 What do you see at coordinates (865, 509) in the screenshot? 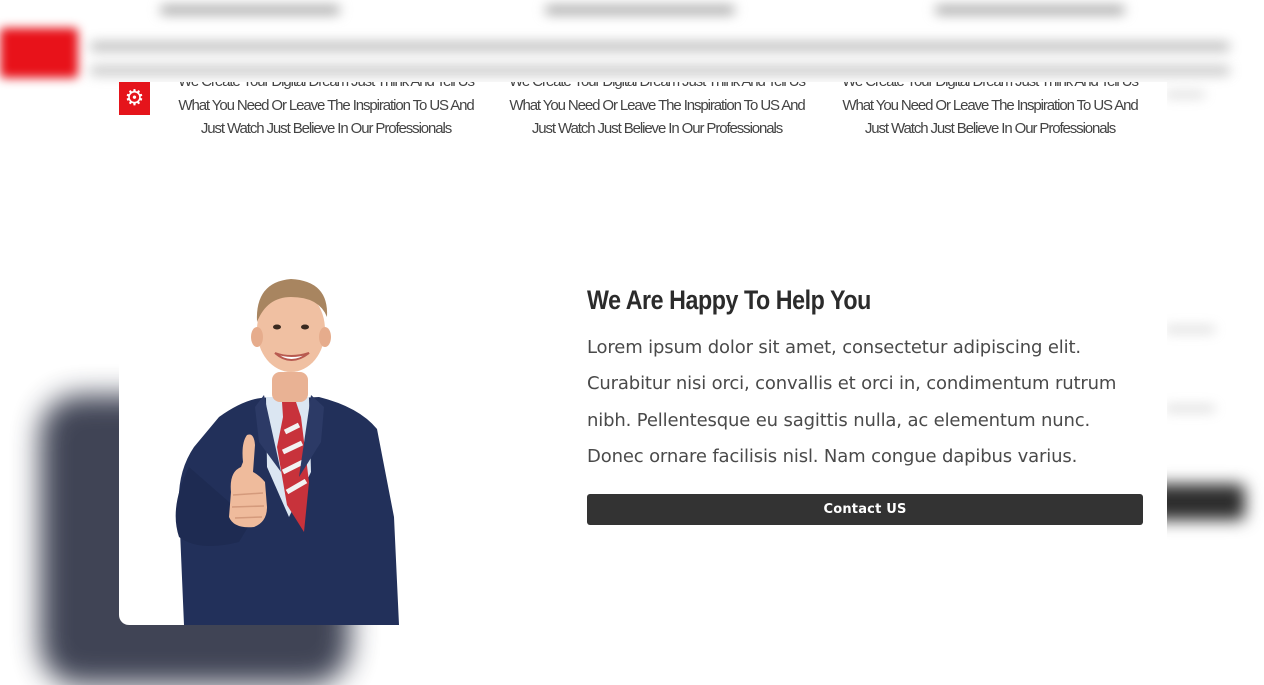
I see `contact-us-button: Contact US` at bounding box center [865, 509].